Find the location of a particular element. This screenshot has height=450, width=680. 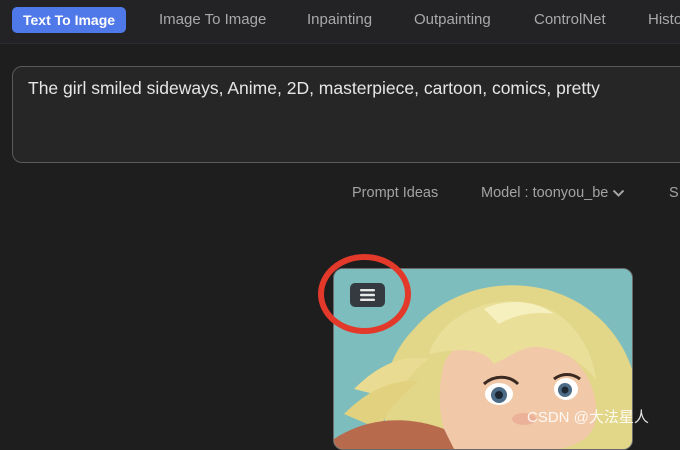

tab-controlnet: ControlNet is located at coordinates (570, 20).